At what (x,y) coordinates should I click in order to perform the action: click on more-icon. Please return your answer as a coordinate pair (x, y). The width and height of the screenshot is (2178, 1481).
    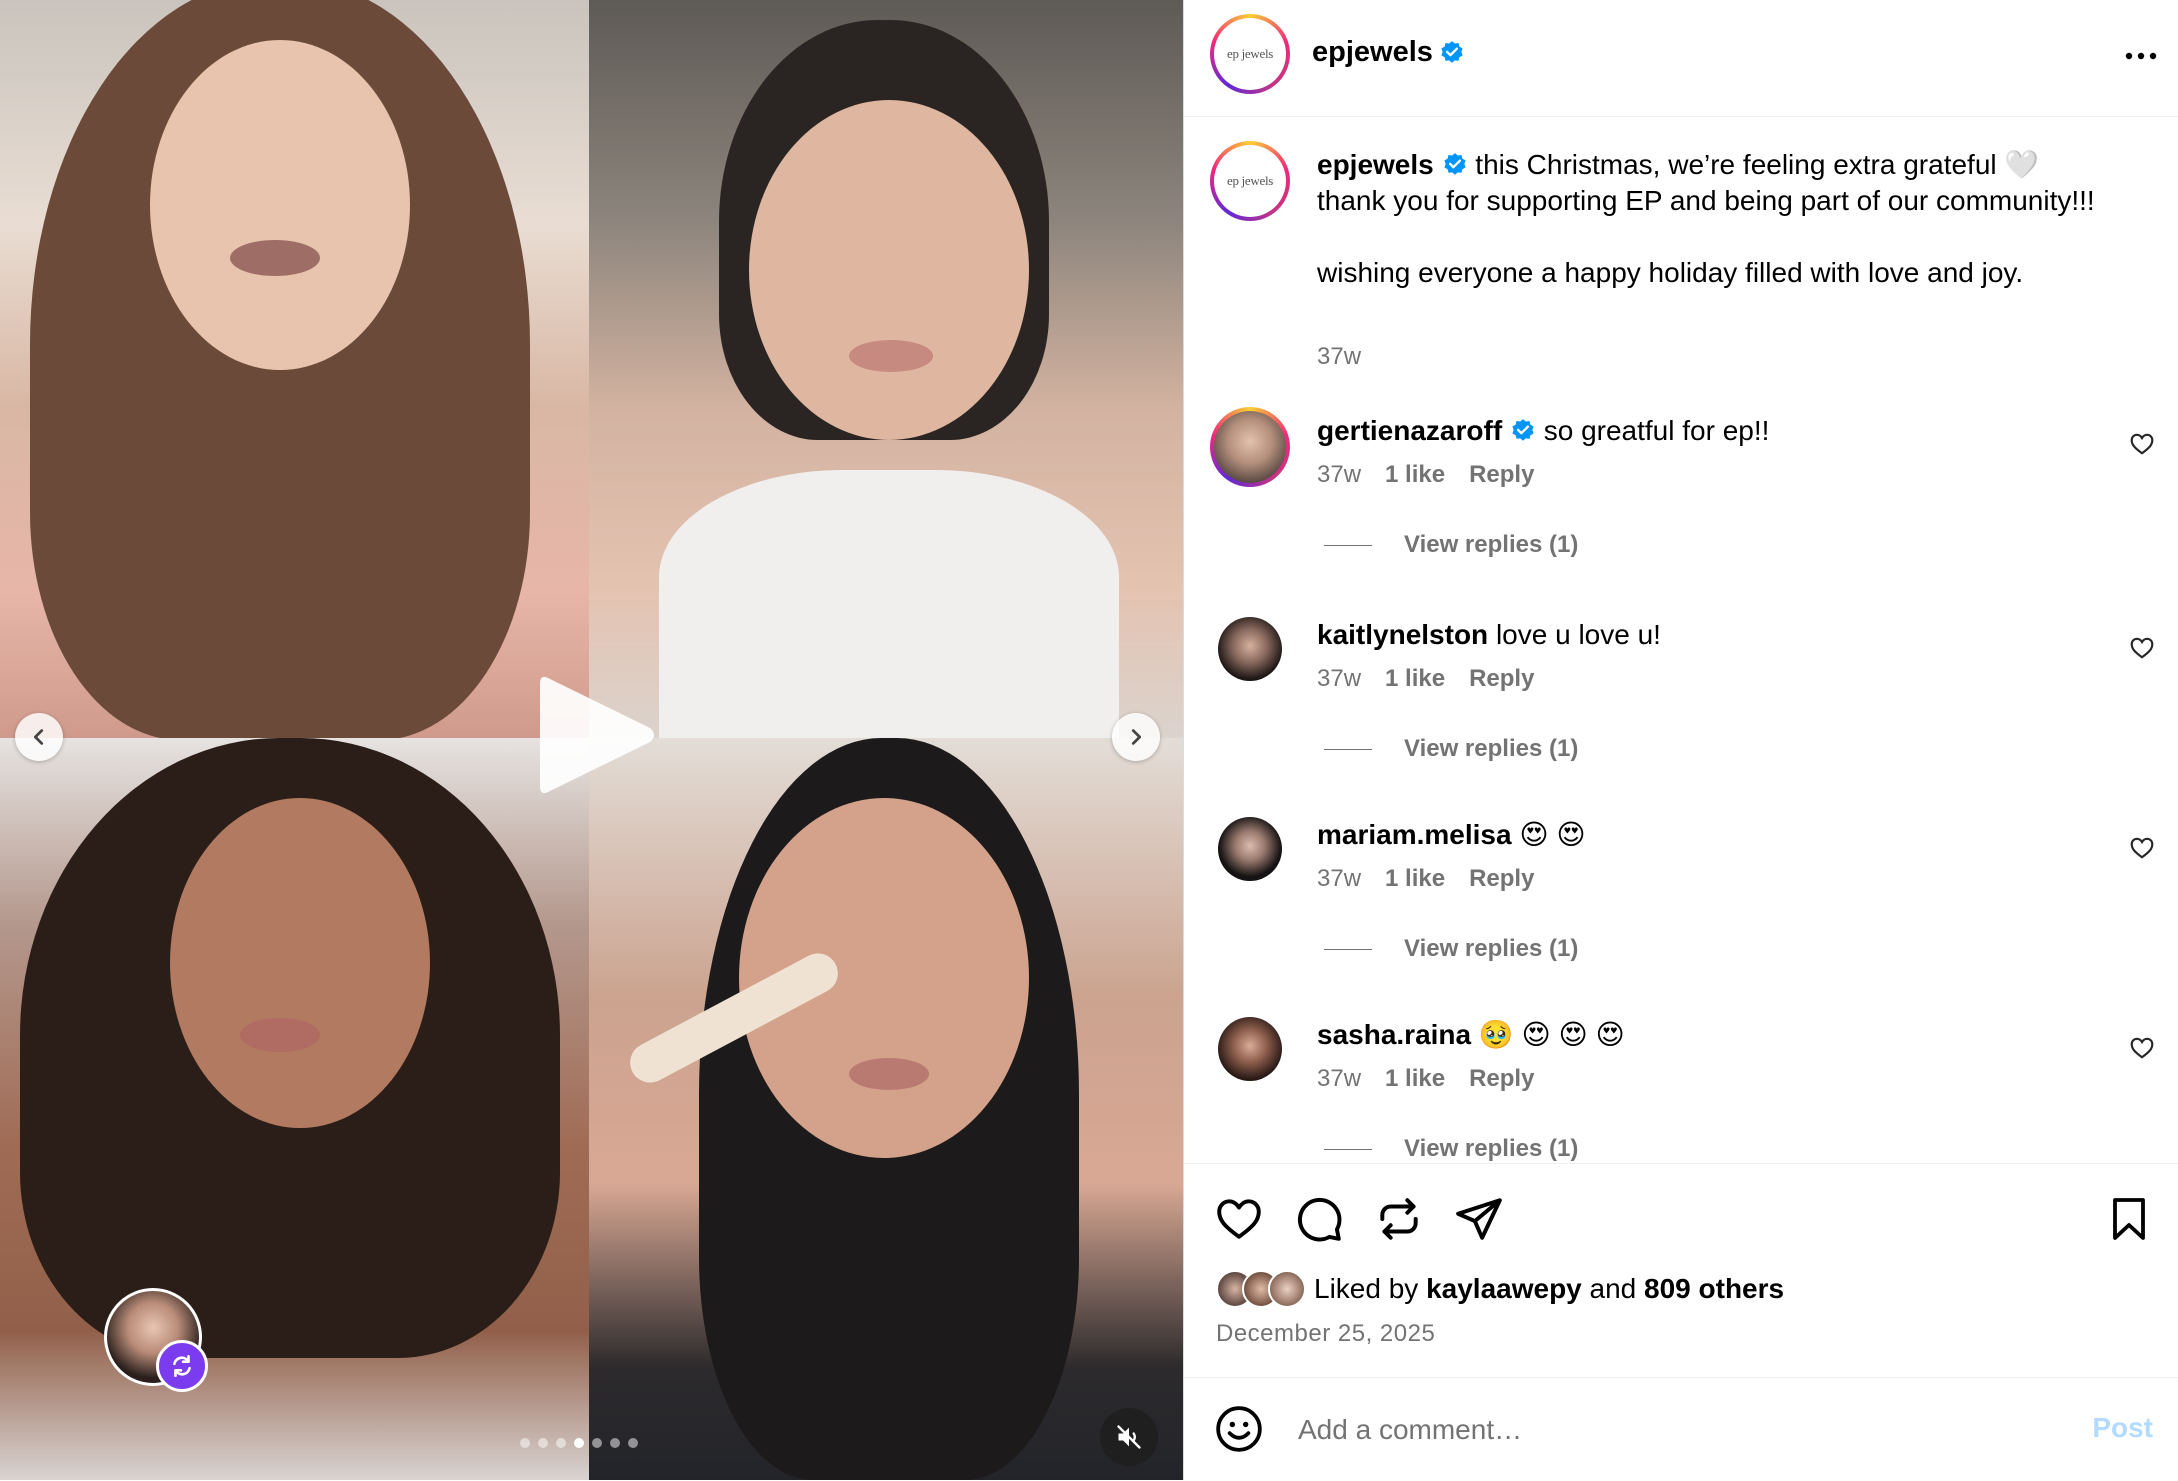
    Looking at the image, I should click on (2141, 56).